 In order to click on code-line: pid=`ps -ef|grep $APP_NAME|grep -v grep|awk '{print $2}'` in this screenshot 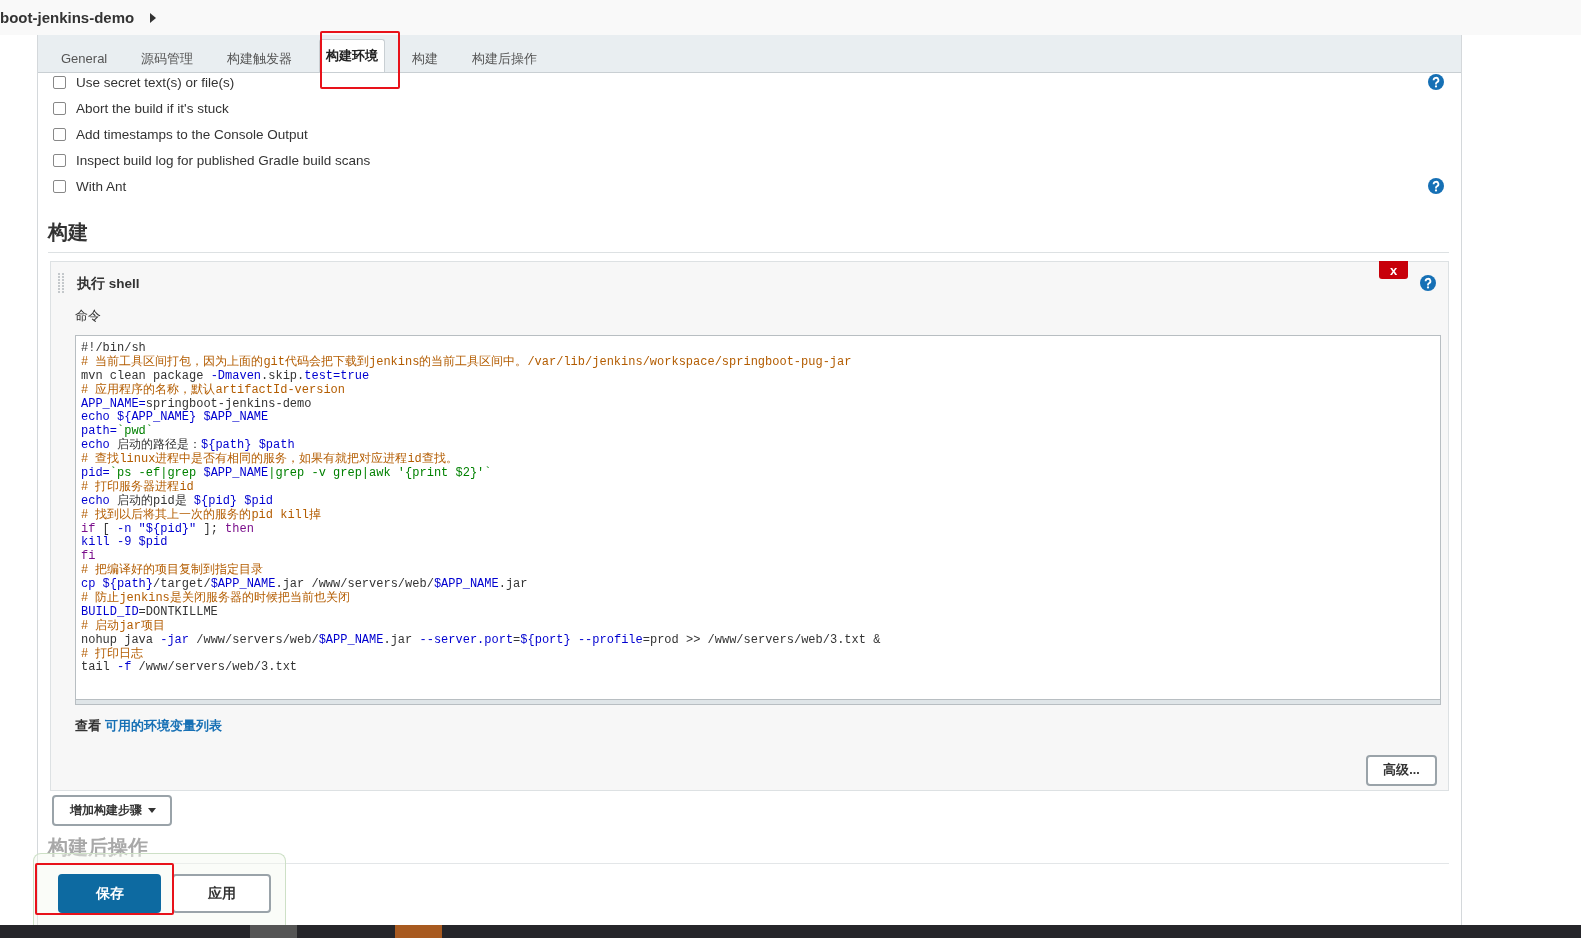, I will do `click(287, 473)`.